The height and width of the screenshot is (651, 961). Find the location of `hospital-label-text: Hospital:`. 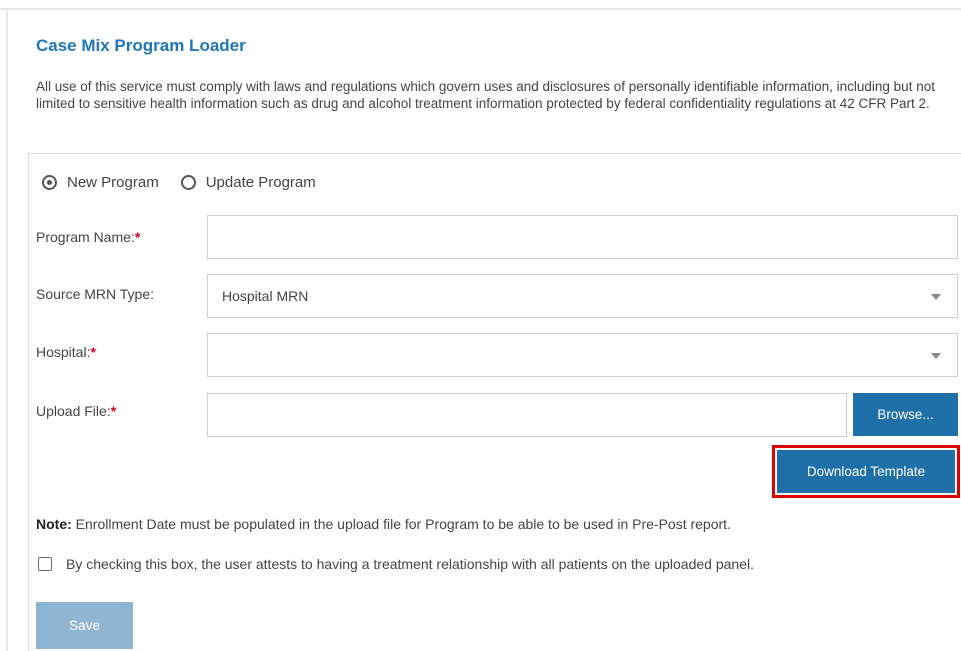

hospital-label-text: Hospital: is located at coordinates (63, 352).